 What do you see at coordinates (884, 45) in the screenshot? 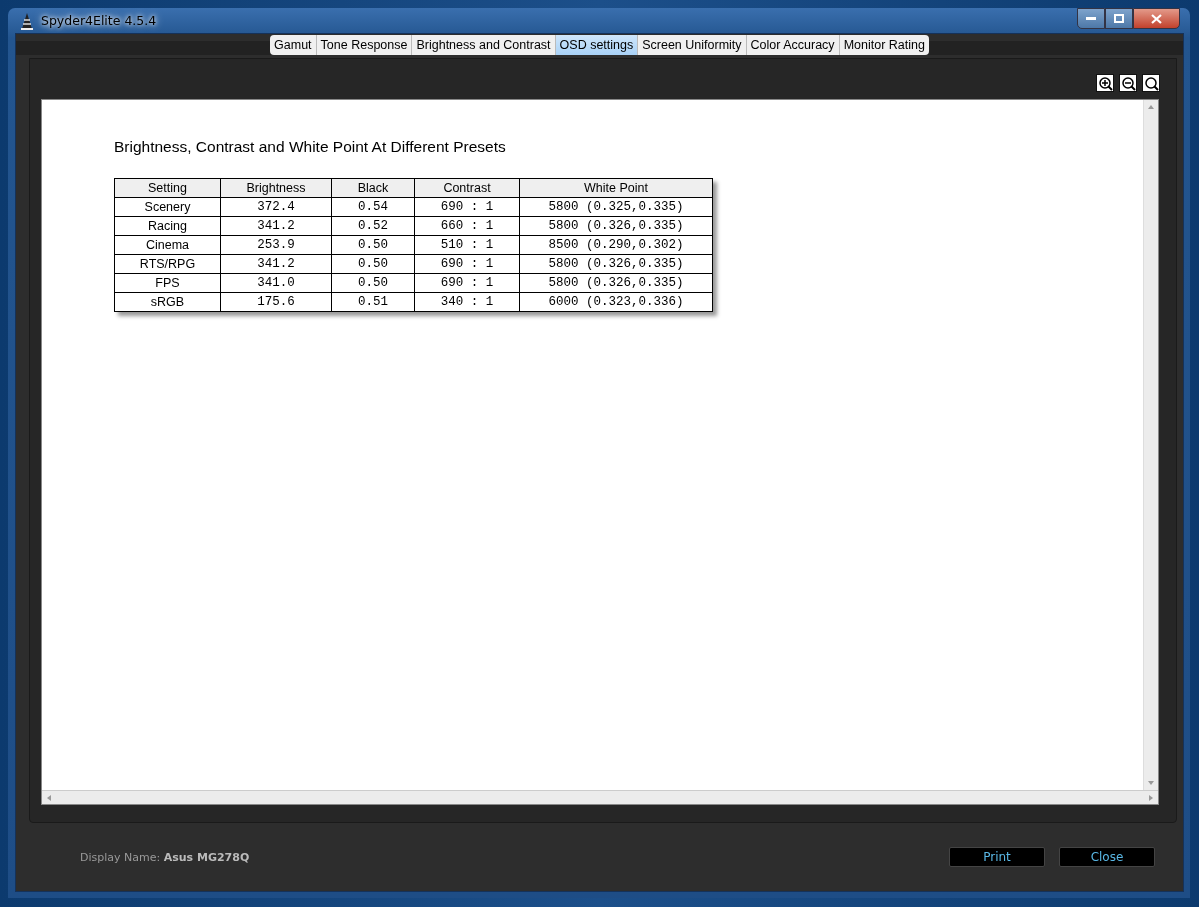
I see `tab: Monitor Rating` at bounding box center [884, 45].